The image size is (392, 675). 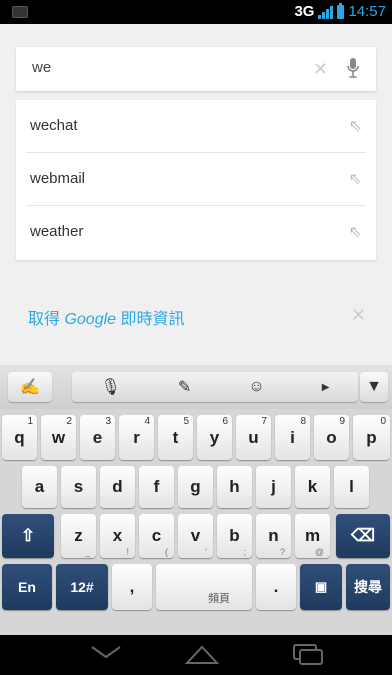 I want to click on symbols-key: 12#, so click(x=82, y=587).